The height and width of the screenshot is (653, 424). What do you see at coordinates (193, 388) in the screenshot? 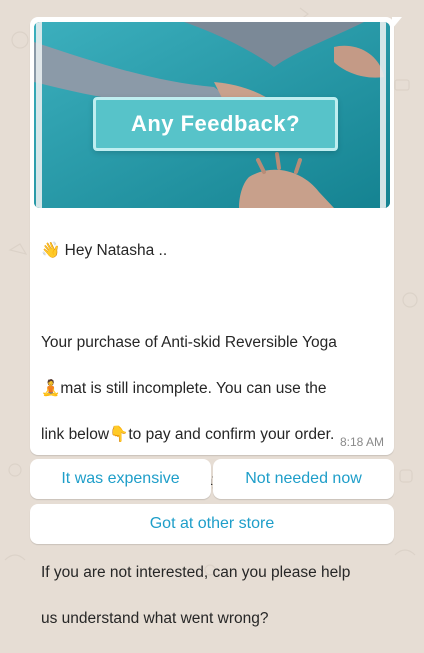
I see `message-line-2: mat is still incomplete. You can use the` at bounding box center [193, 388].